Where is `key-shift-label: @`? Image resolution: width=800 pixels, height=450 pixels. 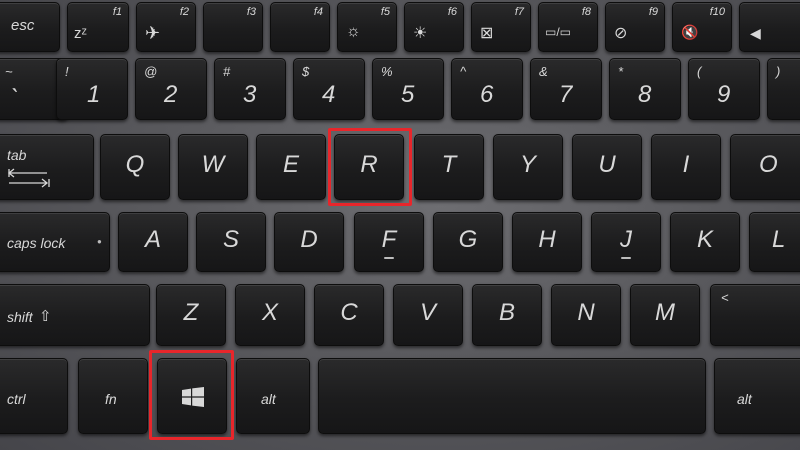
key-shift-label: @ is located at coordinates (151, 71).